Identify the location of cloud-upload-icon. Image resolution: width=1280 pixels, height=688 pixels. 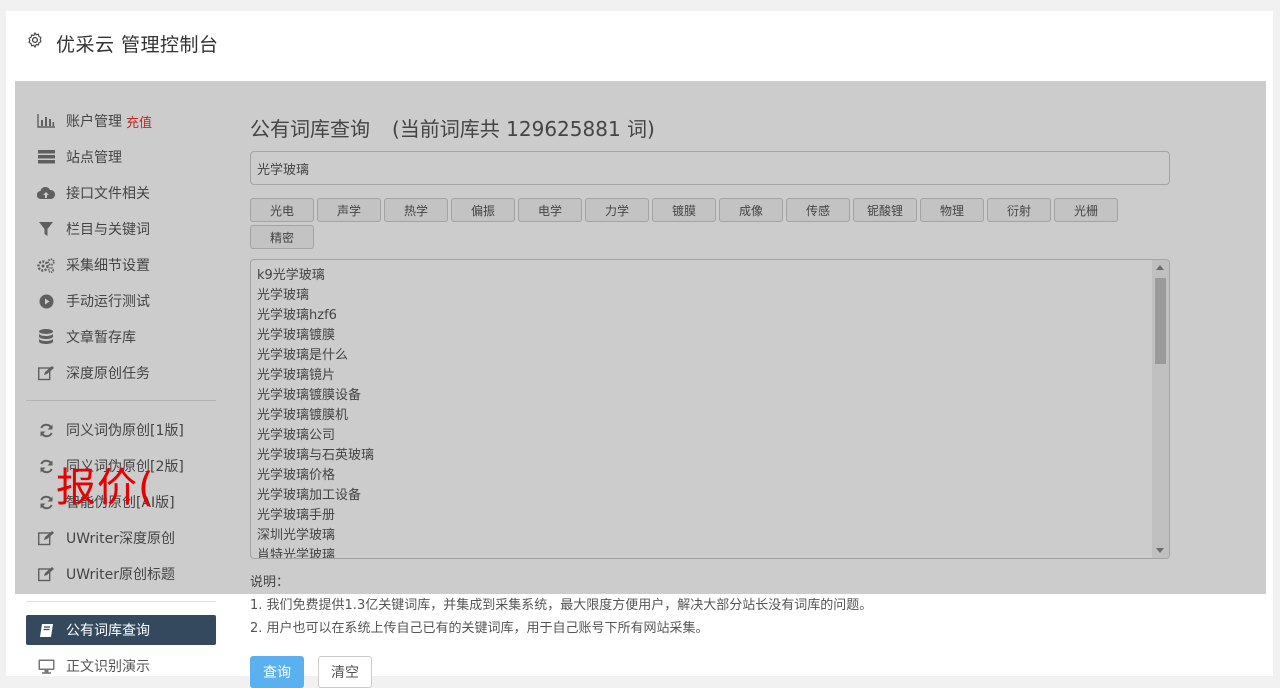
(46, 193).